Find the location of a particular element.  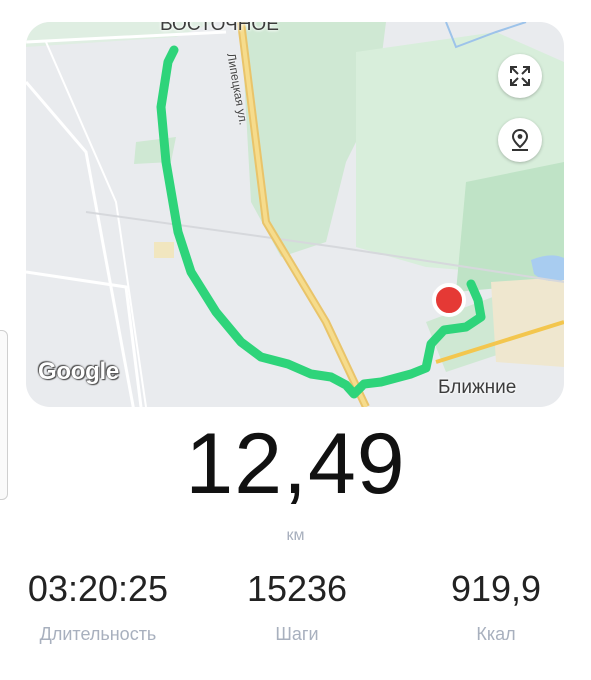

stat-calories-label: Ккал is located at coordinates (496, 634).